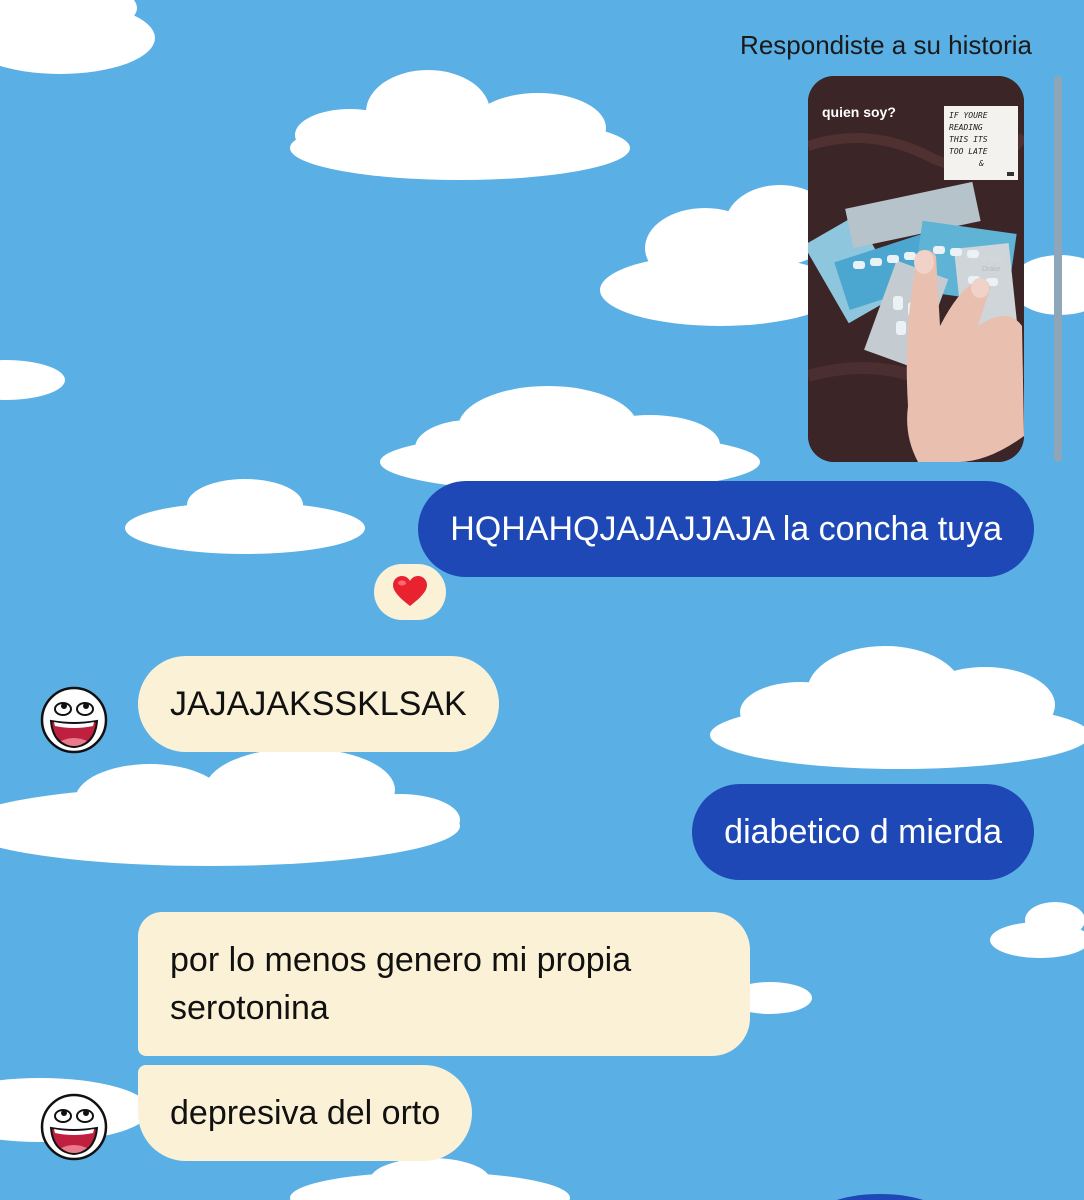  I want to click on message-text: JAJAJAKSSKLSAK, so click(318, 704).